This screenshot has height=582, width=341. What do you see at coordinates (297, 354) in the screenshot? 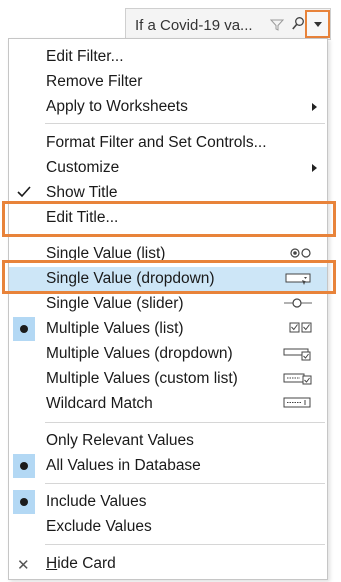
I see `multi-dropdown-icon` at bounding box center [297, 354].